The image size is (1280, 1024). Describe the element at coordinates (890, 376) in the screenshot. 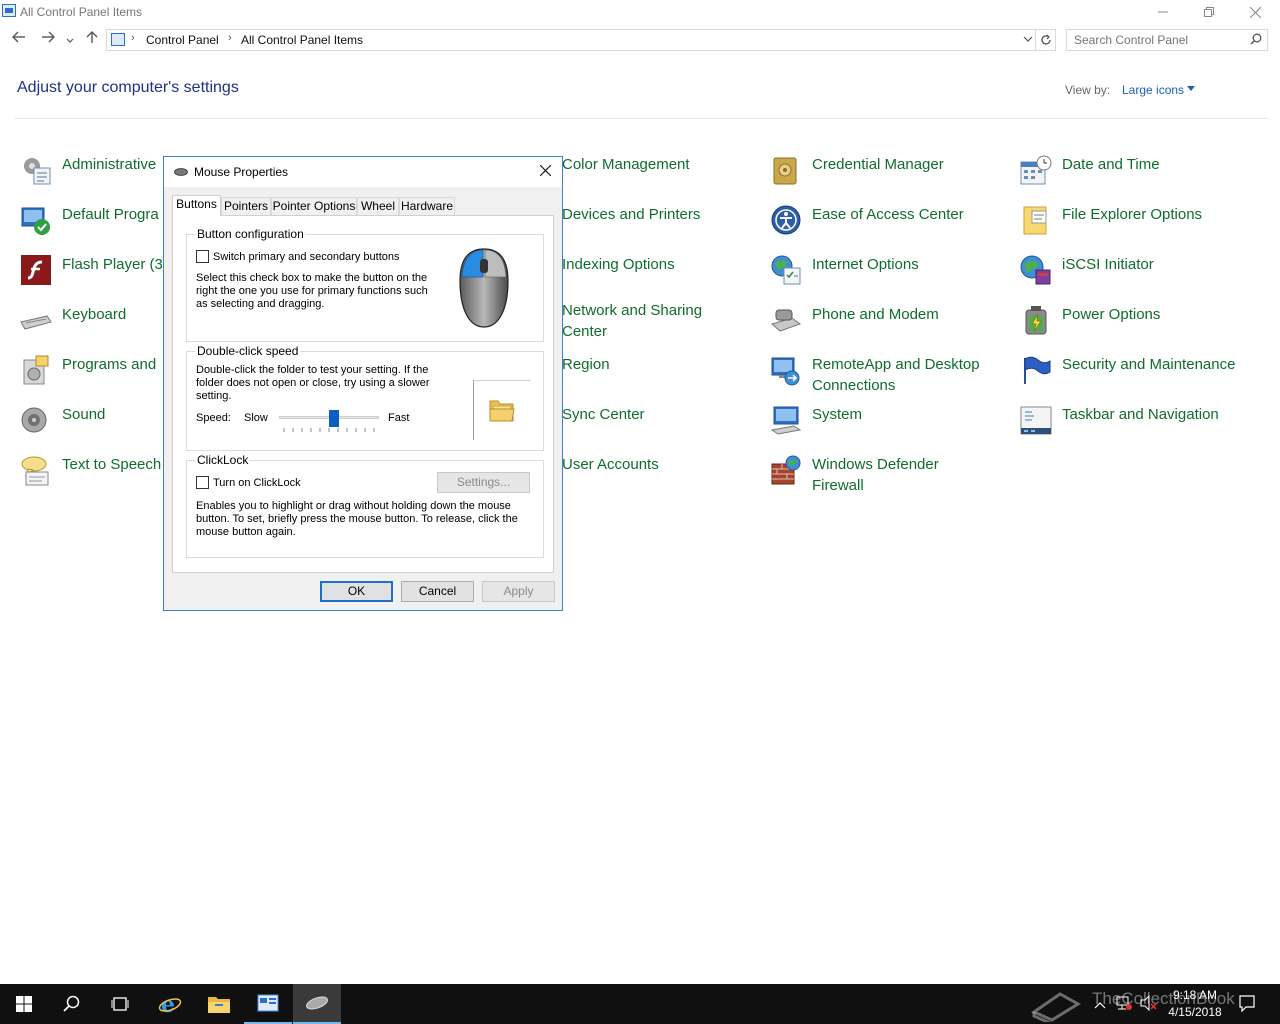

I see `cp-item-remoteapp: RemoteApp and Desktop Connections` at that location.